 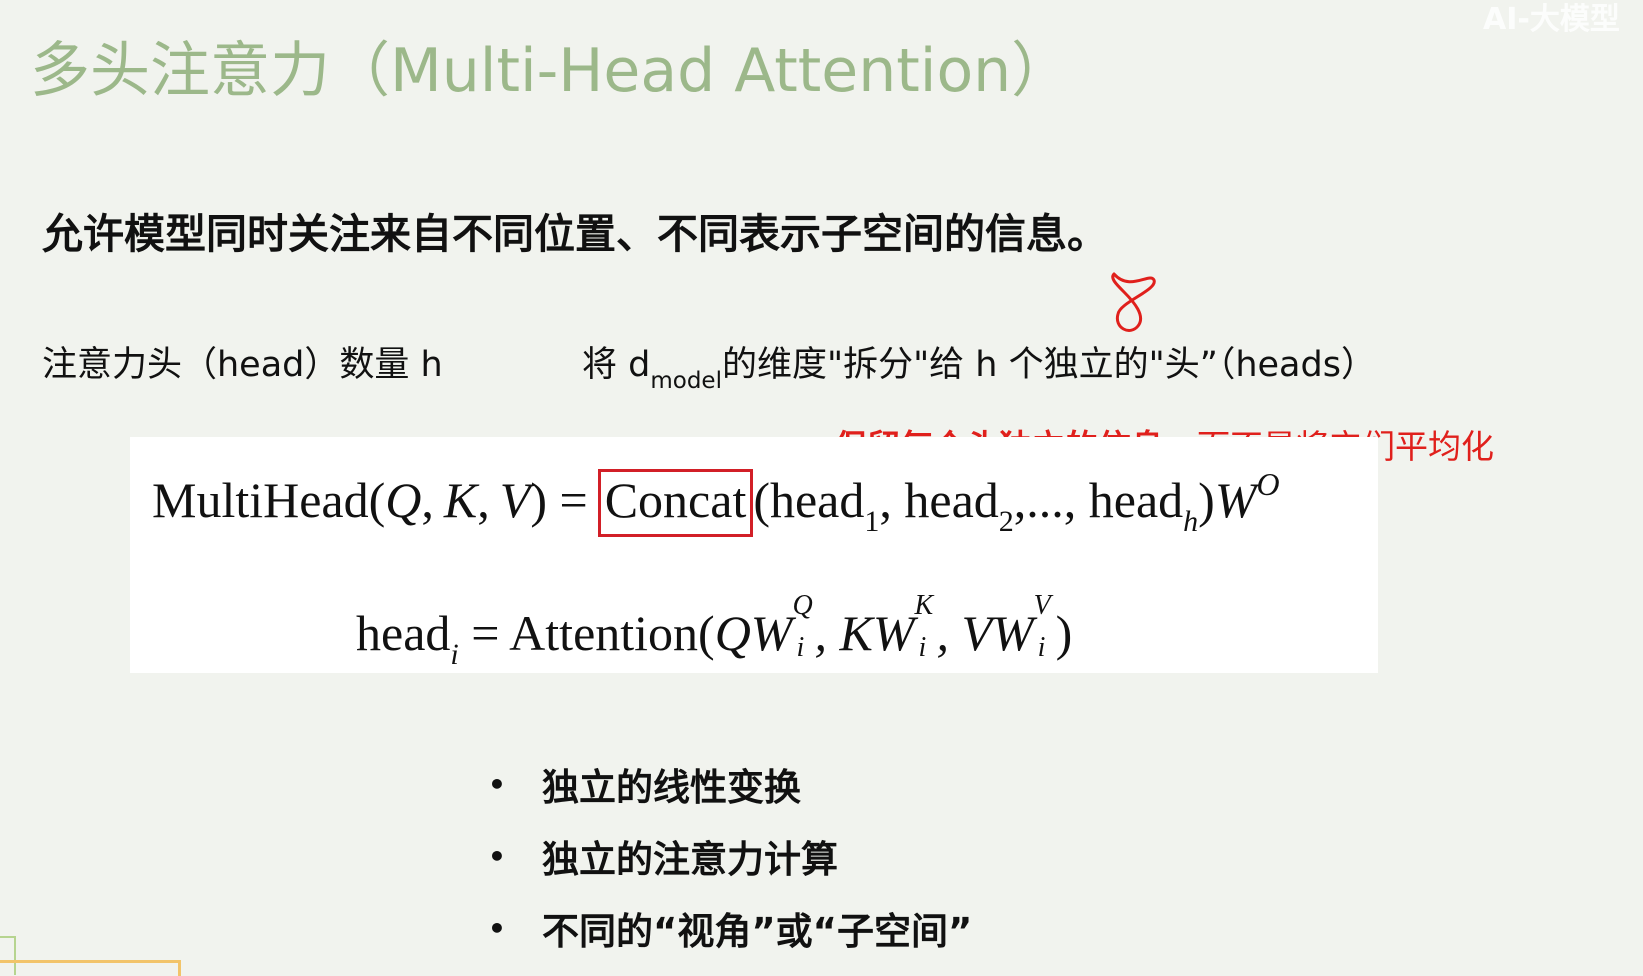 What do you see at coordinates (1133, 302) in the screenshot?
I see `handwritten-eight-mark` at bounding box center [1133, 302].